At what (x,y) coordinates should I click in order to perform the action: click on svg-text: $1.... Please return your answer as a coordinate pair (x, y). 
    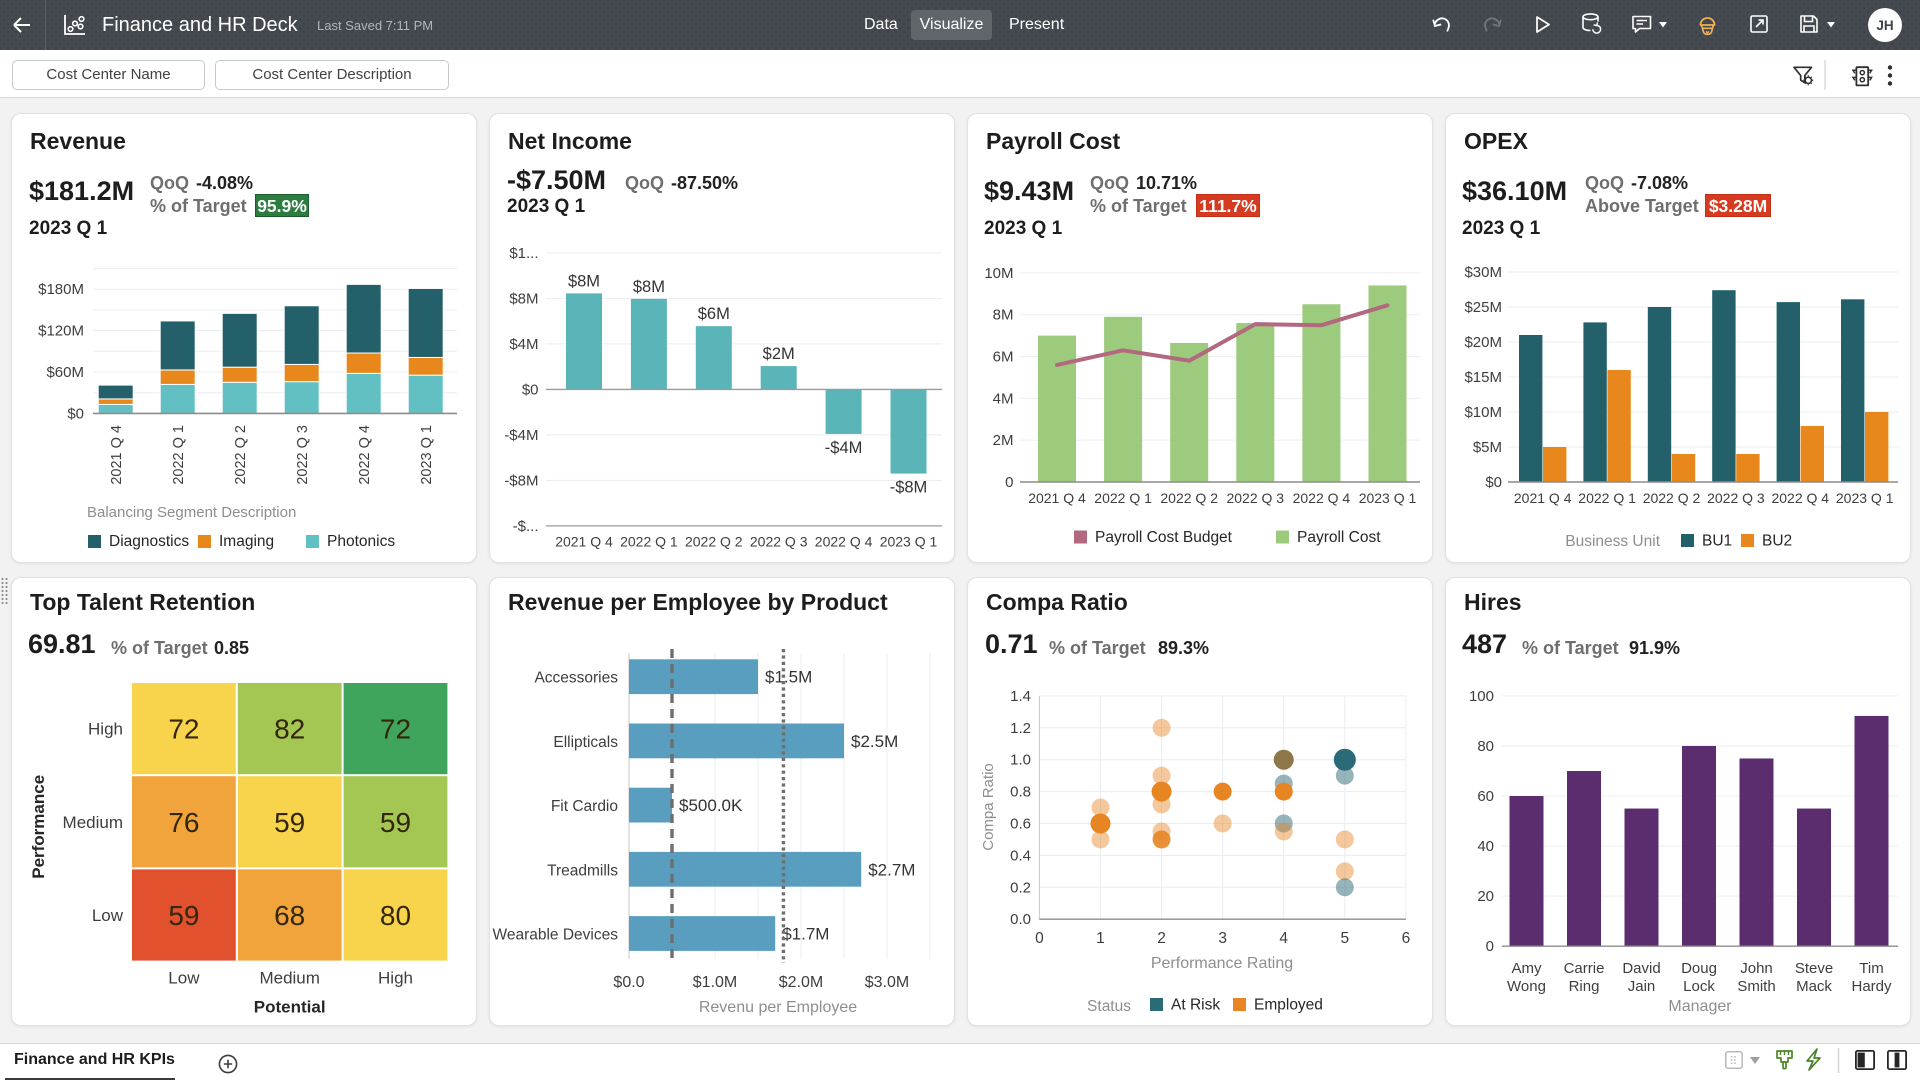
    Looking at the image, I should click on (523, 253).